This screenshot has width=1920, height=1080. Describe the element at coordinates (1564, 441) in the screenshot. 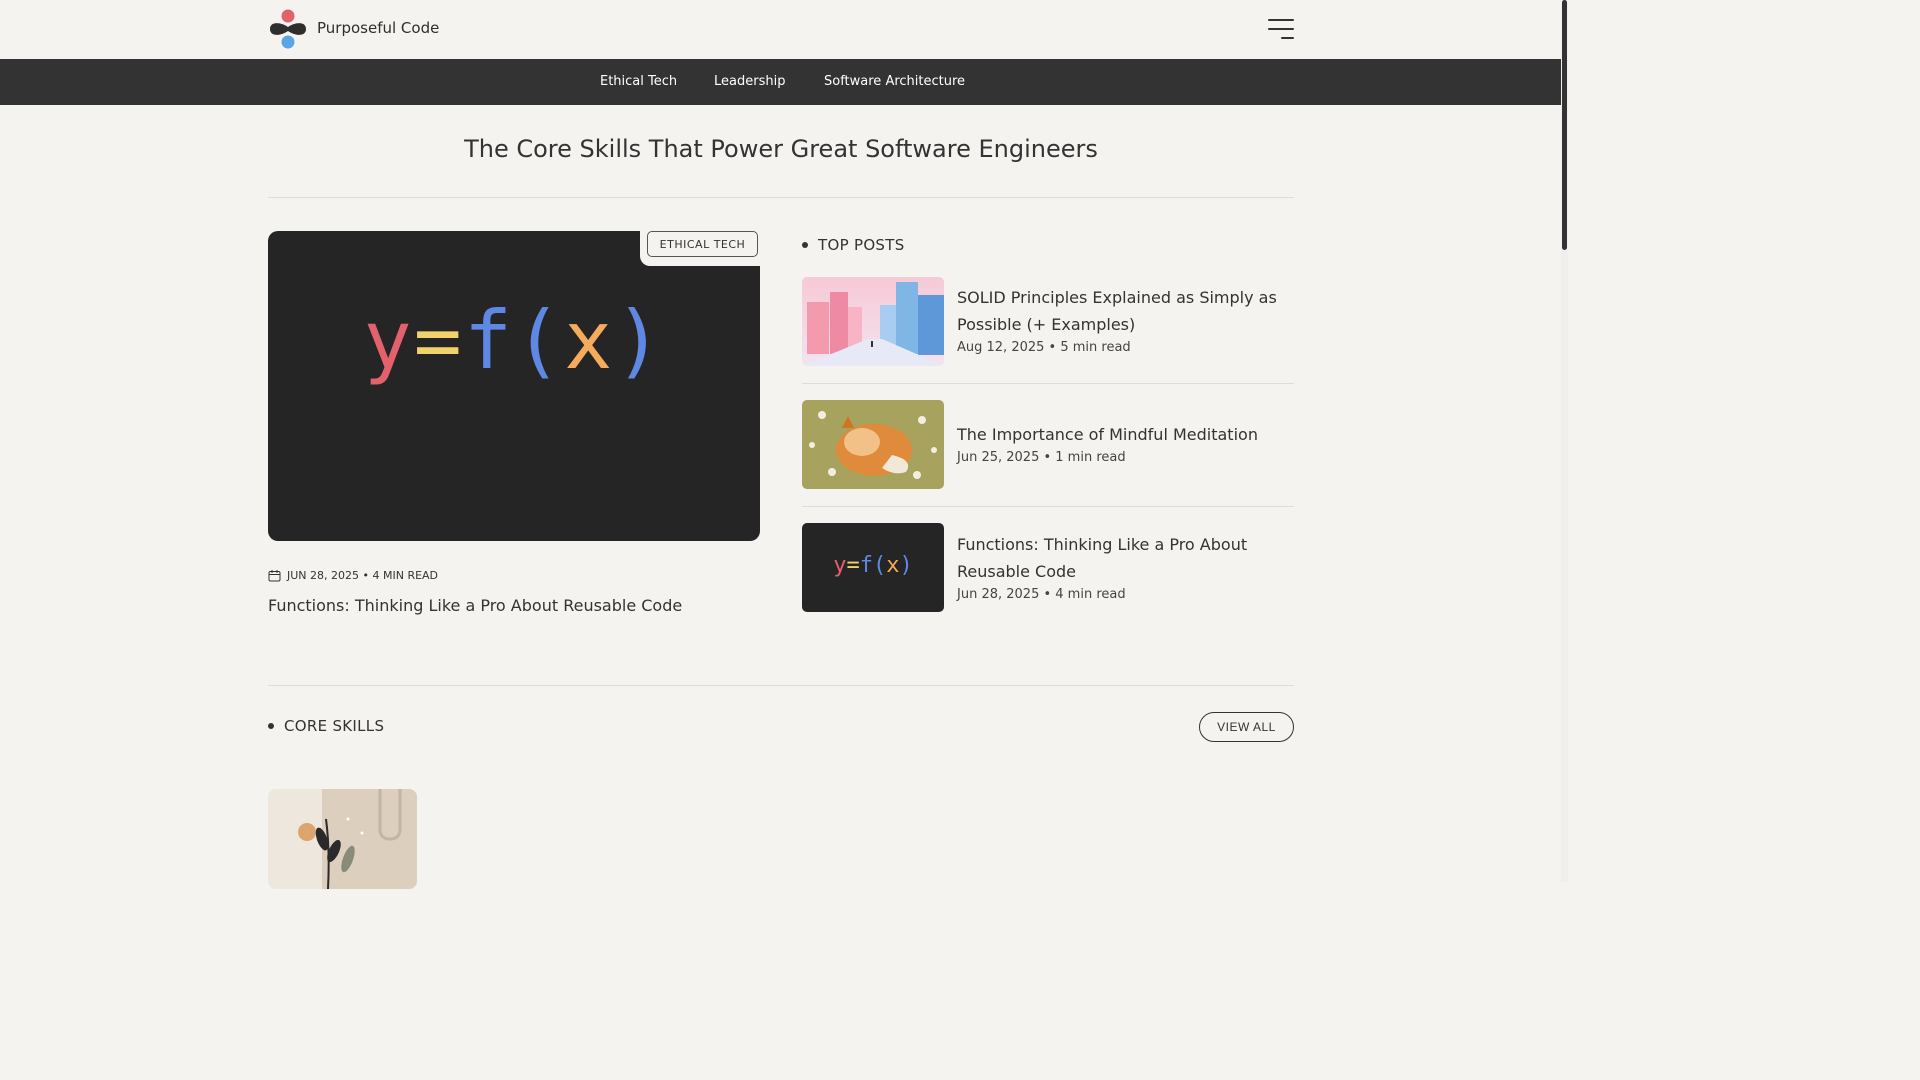

I see `page-scrollbar` at that location.